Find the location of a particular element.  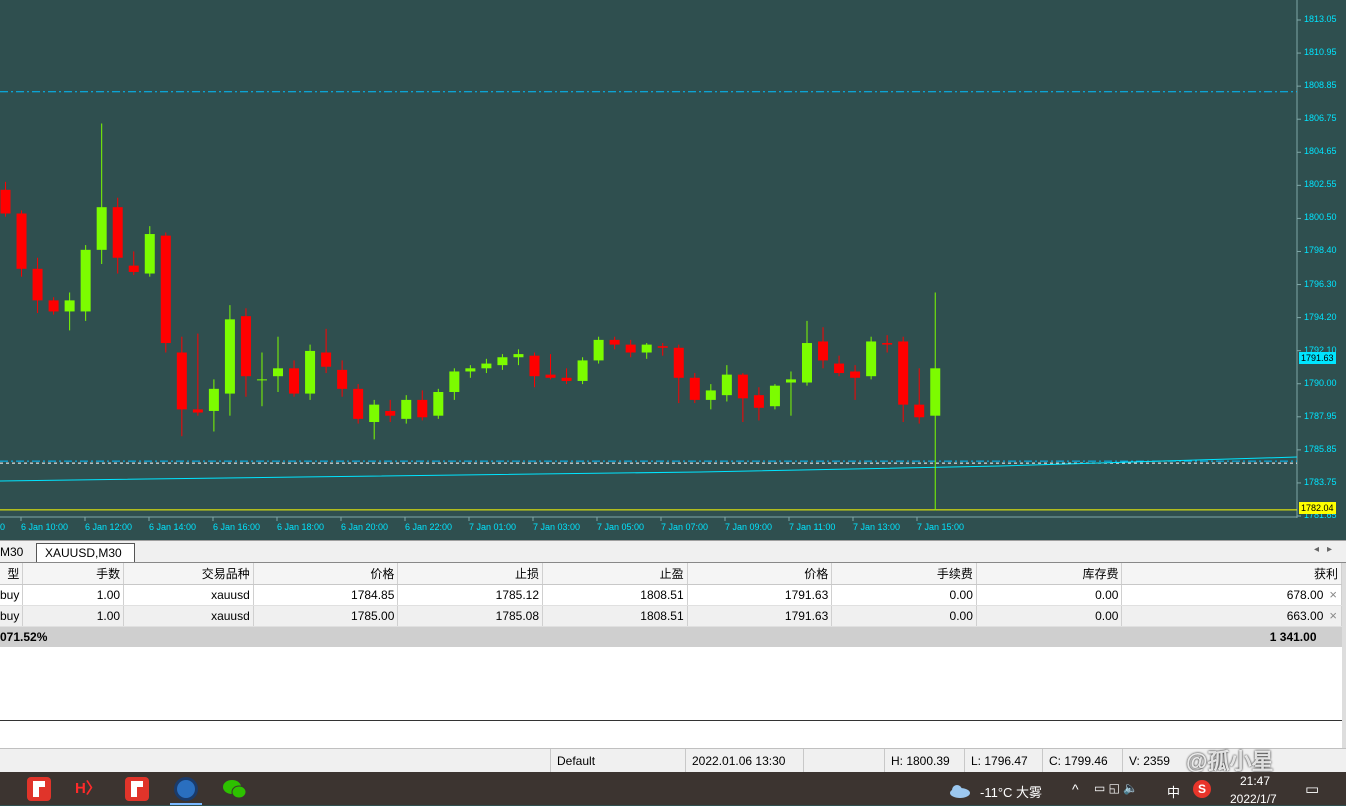

time-axis-label: 7 Jan 09:00 is located at coordinates (749, 527).